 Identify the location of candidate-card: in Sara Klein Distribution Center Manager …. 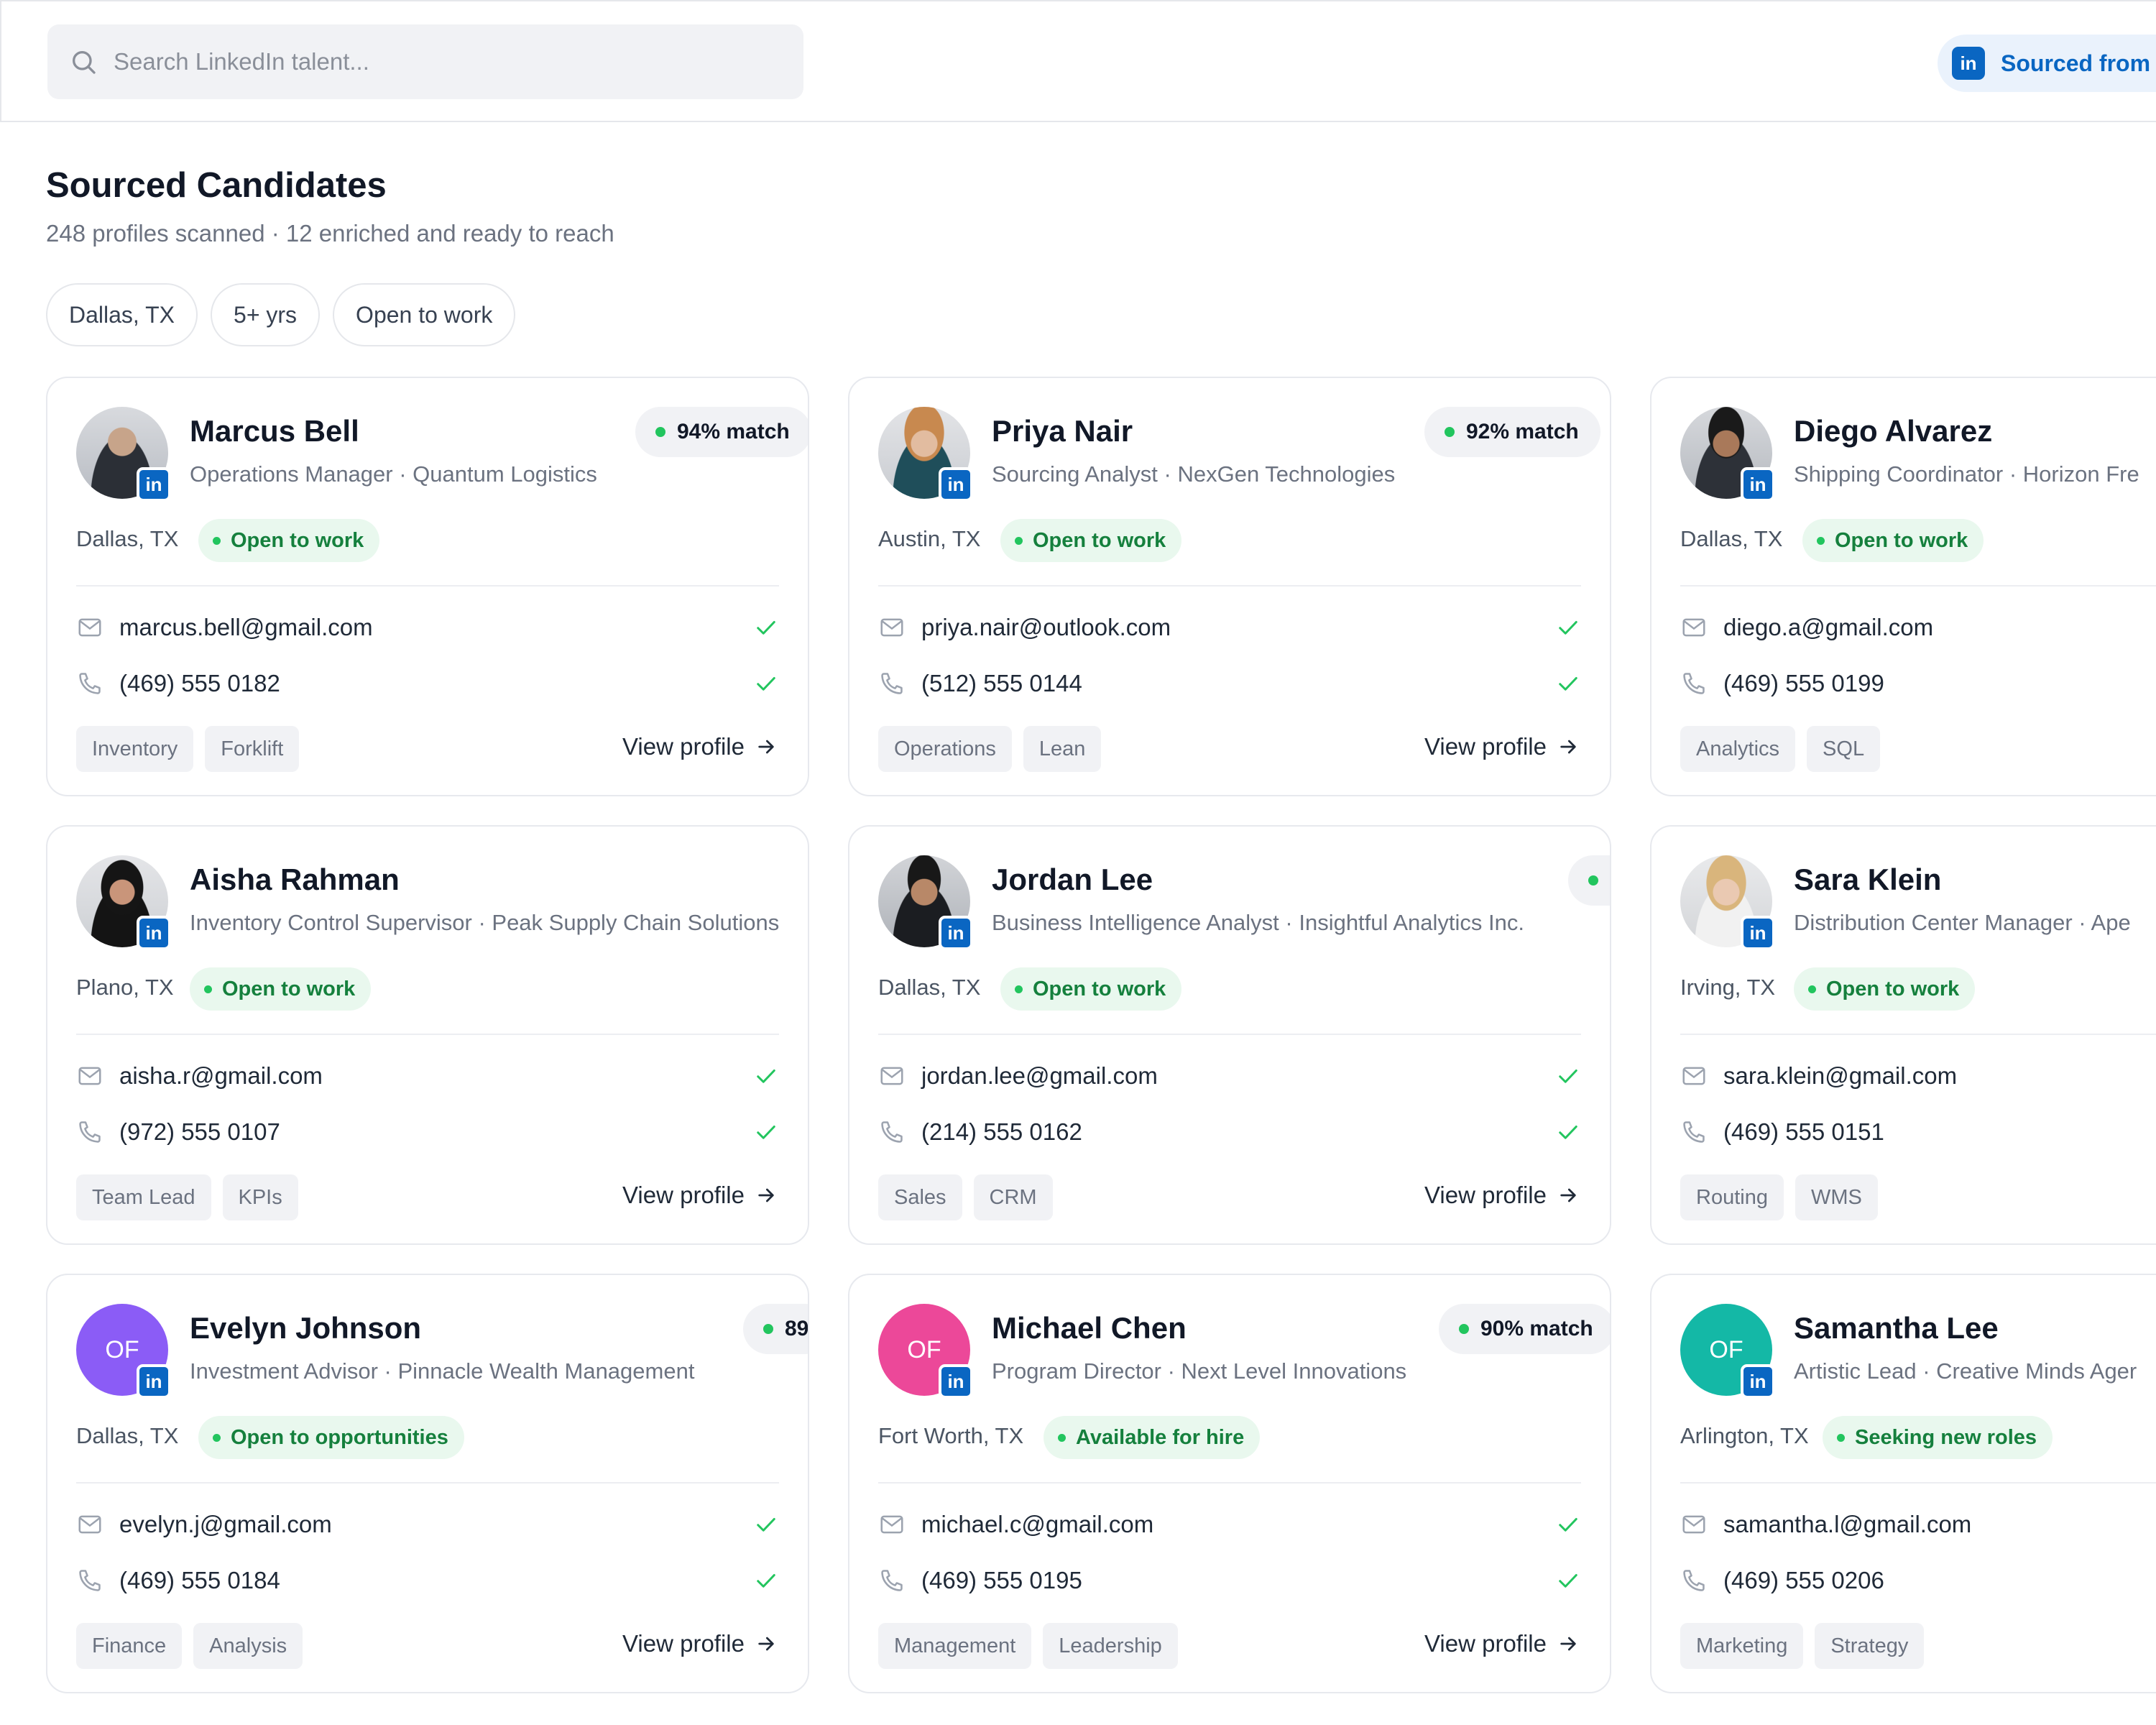
(1903, 1035).